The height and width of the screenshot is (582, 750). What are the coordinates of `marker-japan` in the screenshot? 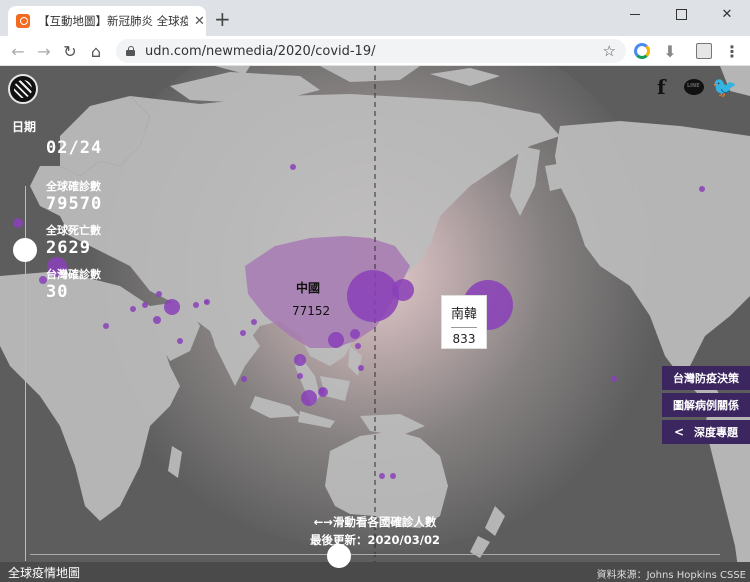 It's located at (403, 290).